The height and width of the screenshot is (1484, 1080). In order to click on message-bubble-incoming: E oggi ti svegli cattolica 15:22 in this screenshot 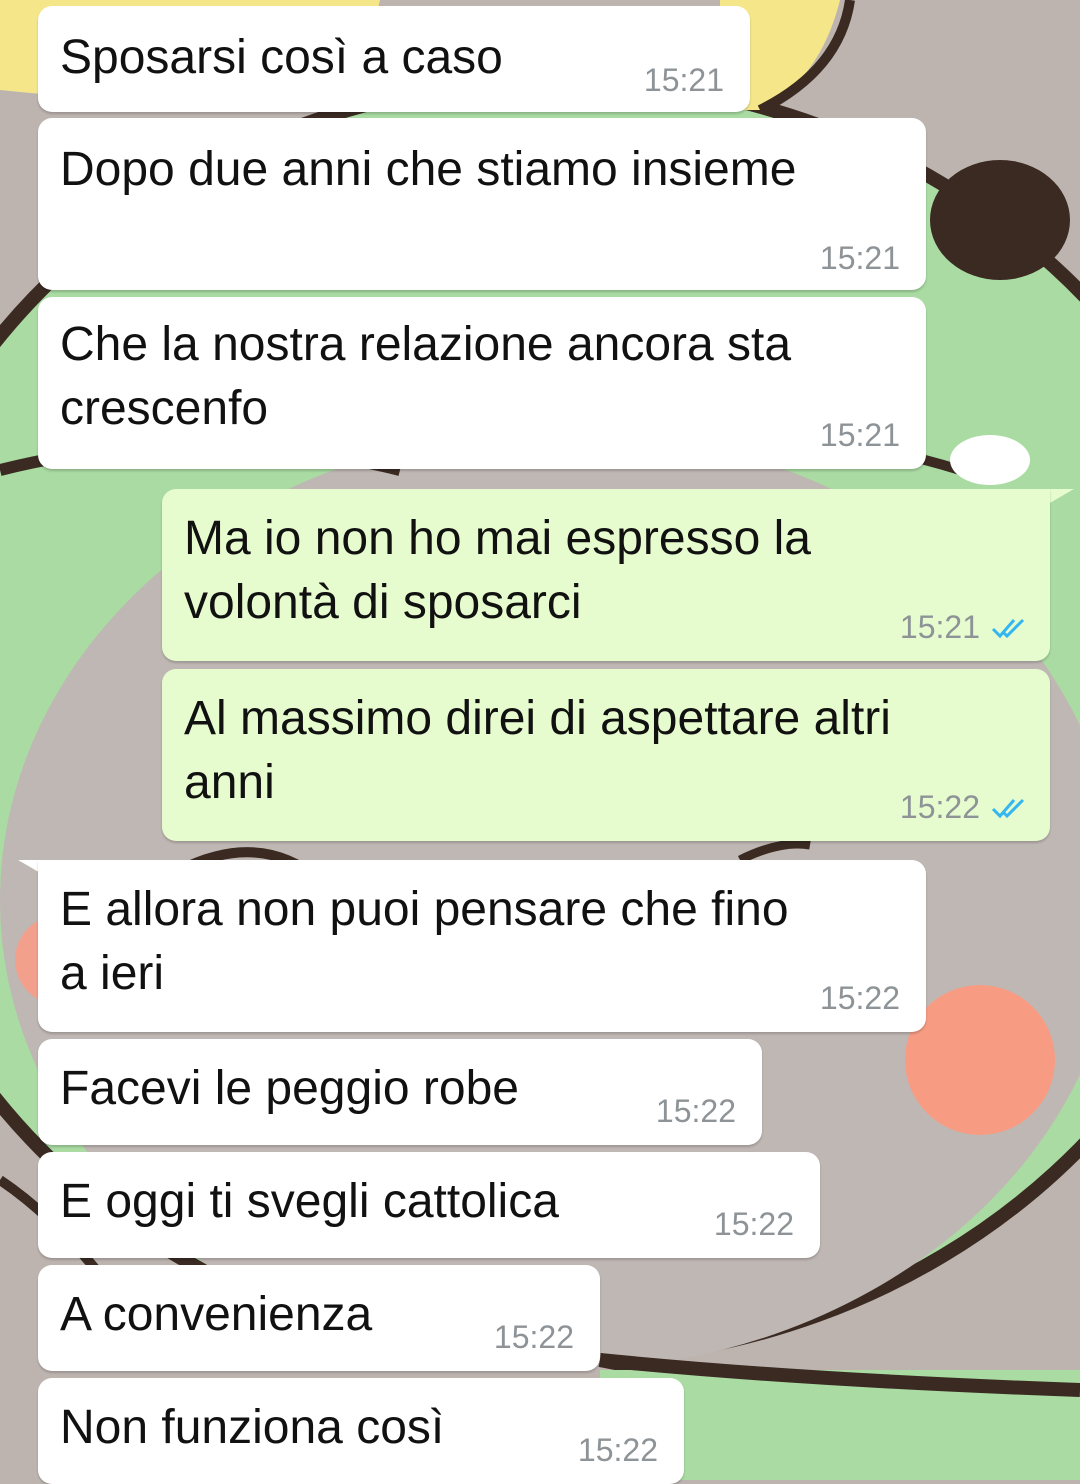, I will do `click(429, 1205)`.